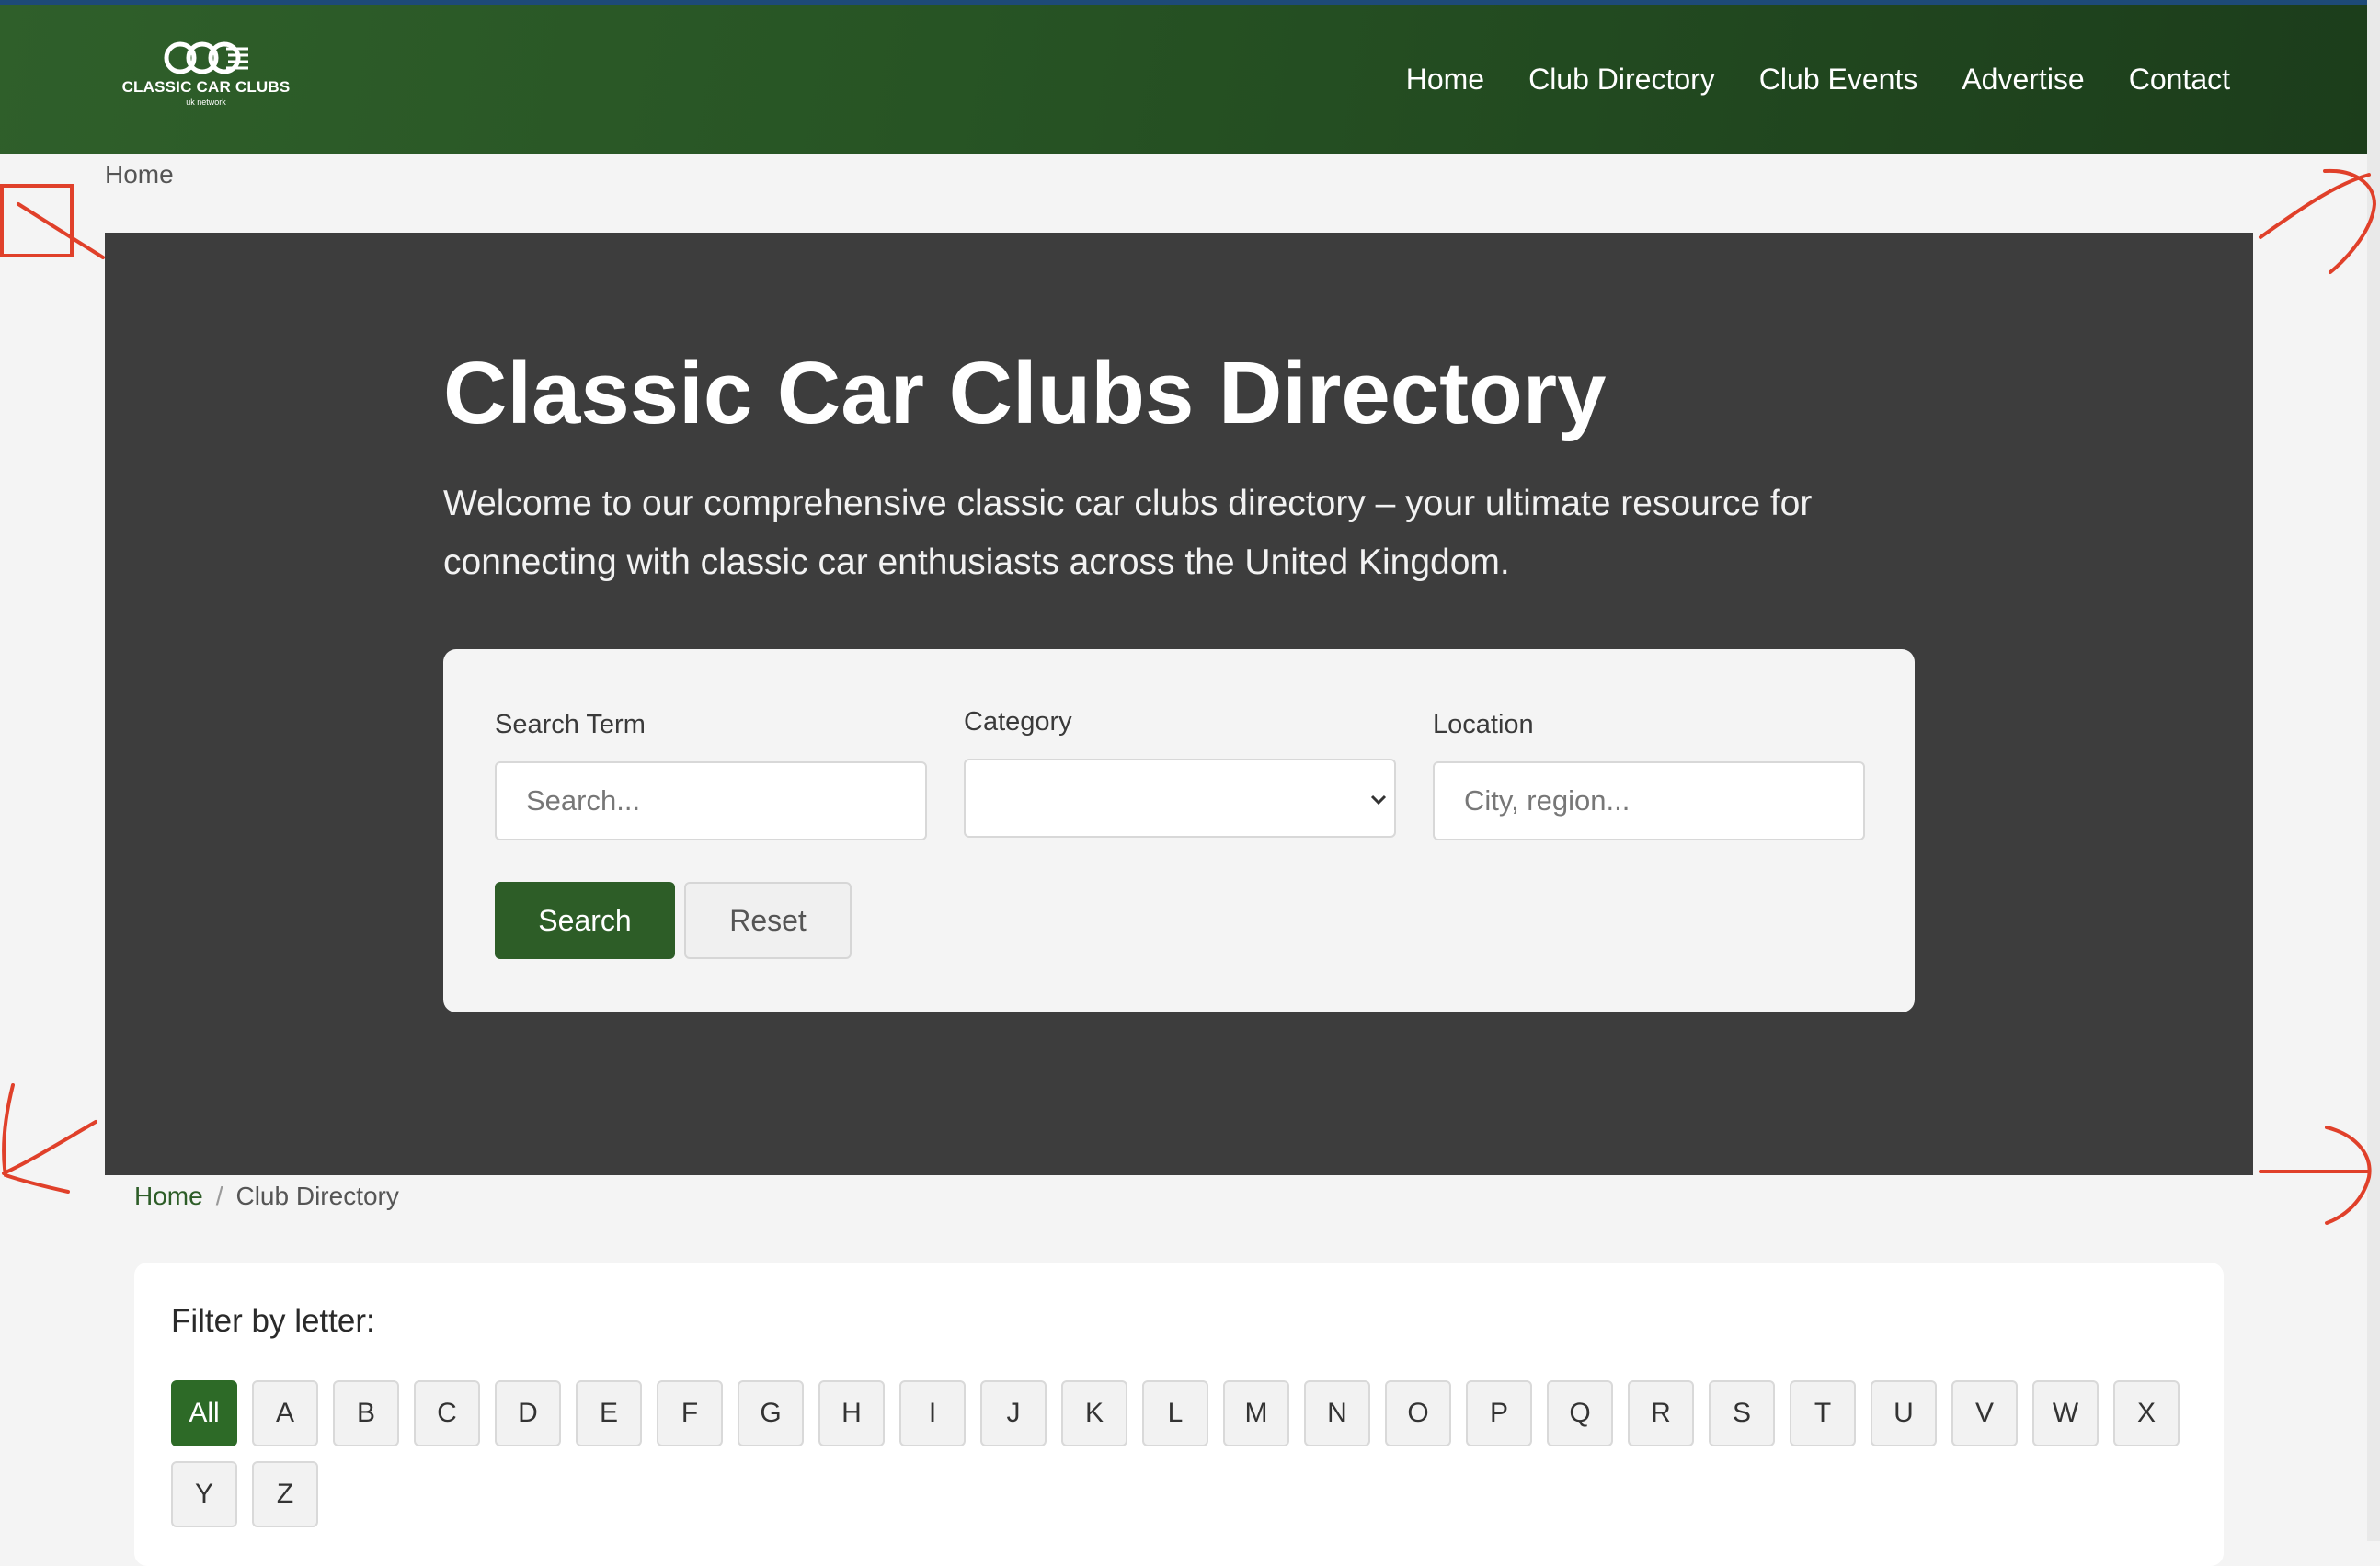 This screenshot has width=2380, height=1566. Describe the element at coordinates (61, 230) in the screenshot. I see `annotation-diagonal-line-icon` at that location.